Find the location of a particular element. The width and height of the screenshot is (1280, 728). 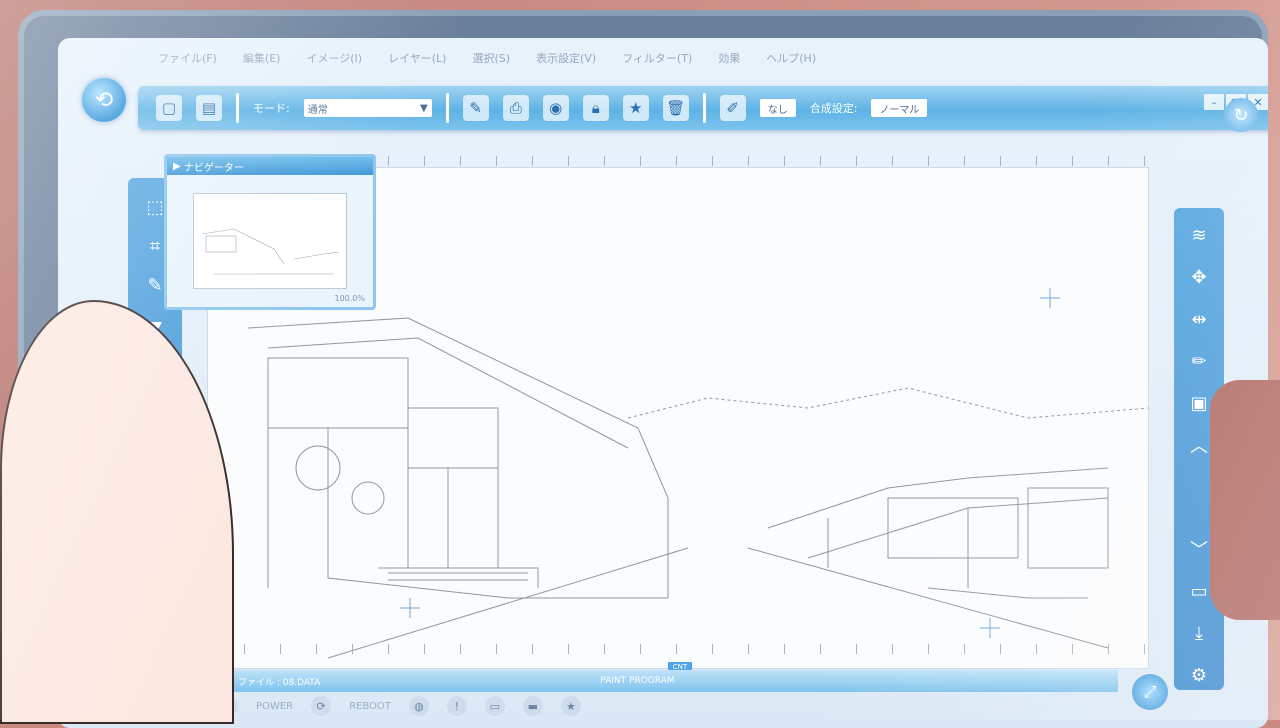

navigator-panel: ▶ ナビゲーター 100.0% is located at coordinates (270, 232).